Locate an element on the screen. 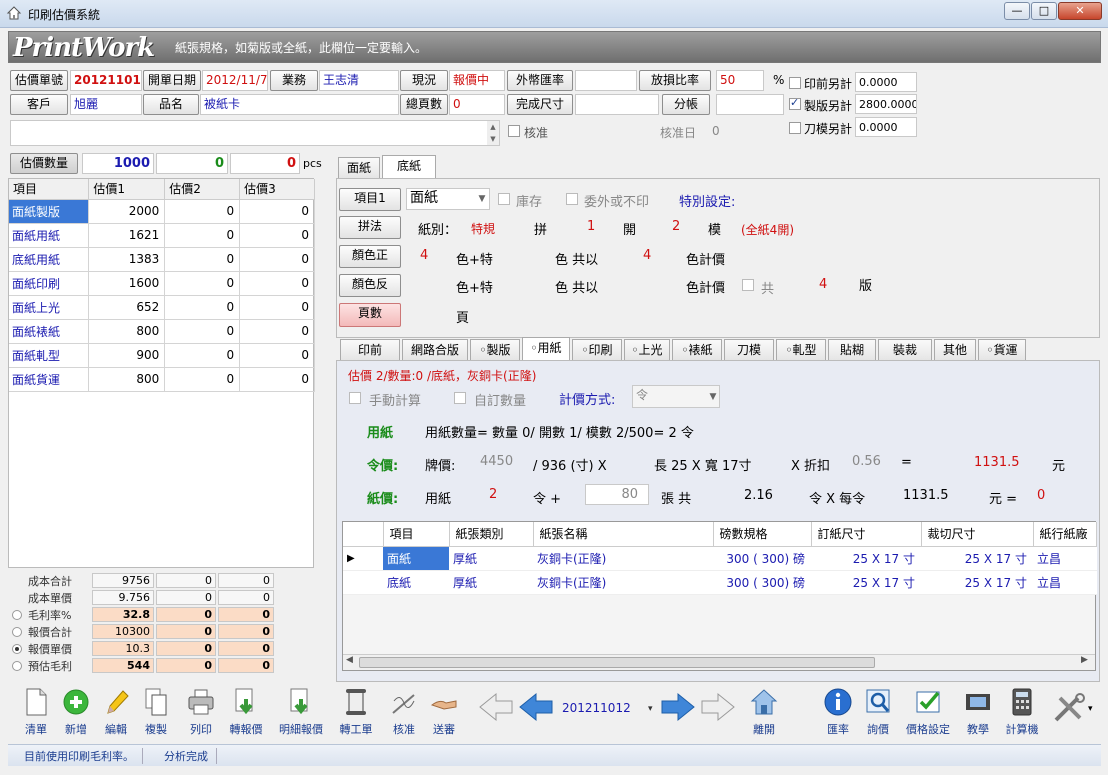 Image resolution: width=1108 pixels, height=775 pixels. row-mill: 立昌 is located at coordinates (1065, 582).